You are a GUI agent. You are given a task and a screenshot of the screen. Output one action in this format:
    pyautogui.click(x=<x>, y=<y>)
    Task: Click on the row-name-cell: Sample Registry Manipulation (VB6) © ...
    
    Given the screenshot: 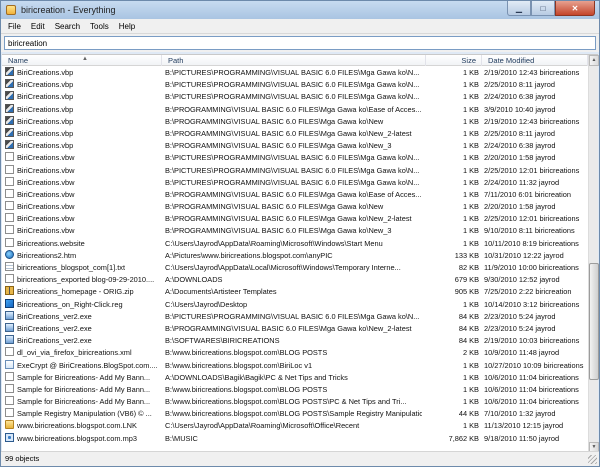 What is the action you would take?
    pyautogui.click(x=83, y=414)
    